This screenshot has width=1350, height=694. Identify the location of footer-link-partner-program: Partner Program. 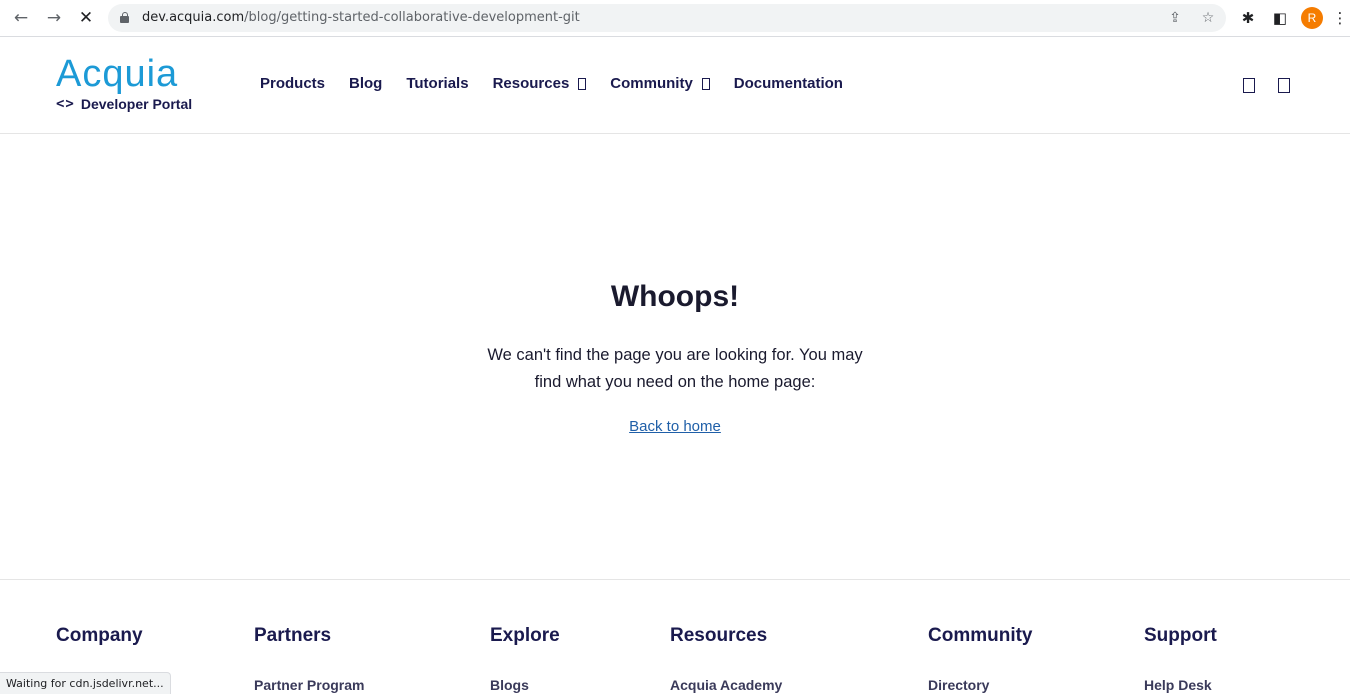
(309, 685).